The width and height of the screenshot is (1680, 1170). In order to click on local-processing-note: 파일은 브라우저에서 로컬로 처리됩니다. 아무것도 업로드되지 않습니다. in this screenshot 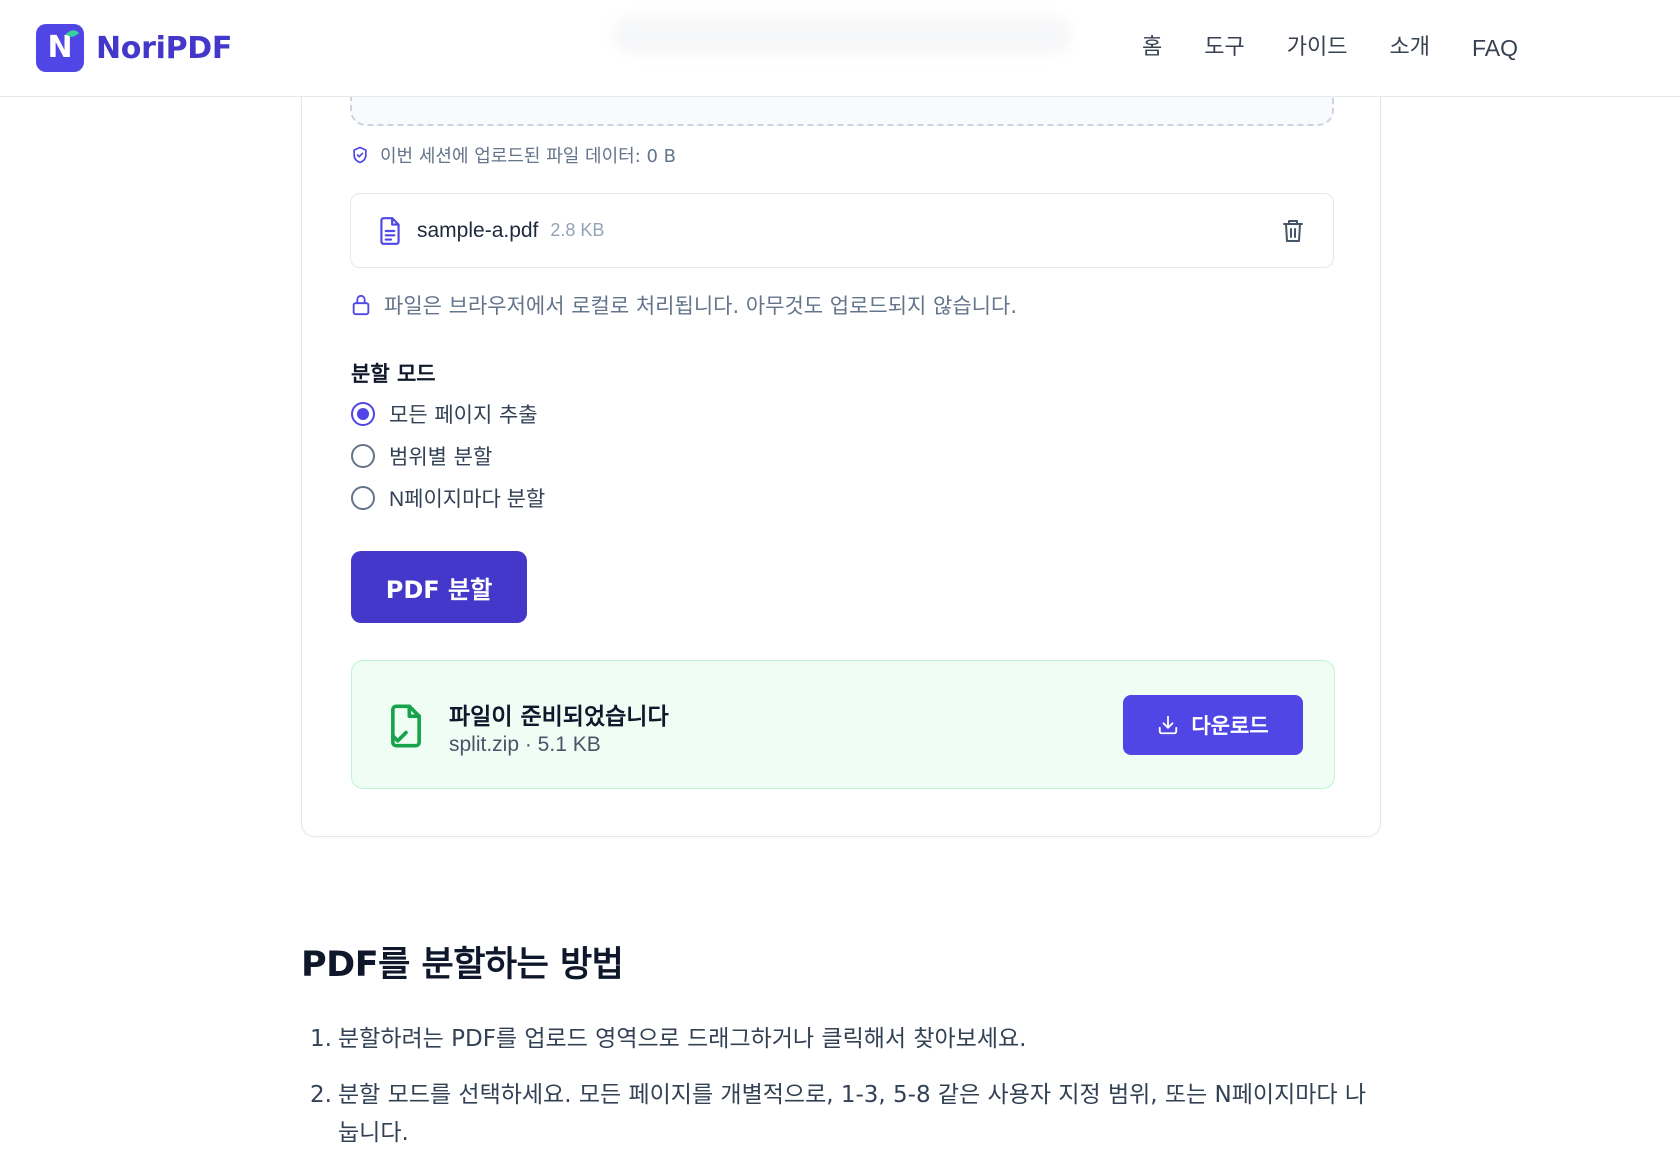, I will do `click(683, 305)`.